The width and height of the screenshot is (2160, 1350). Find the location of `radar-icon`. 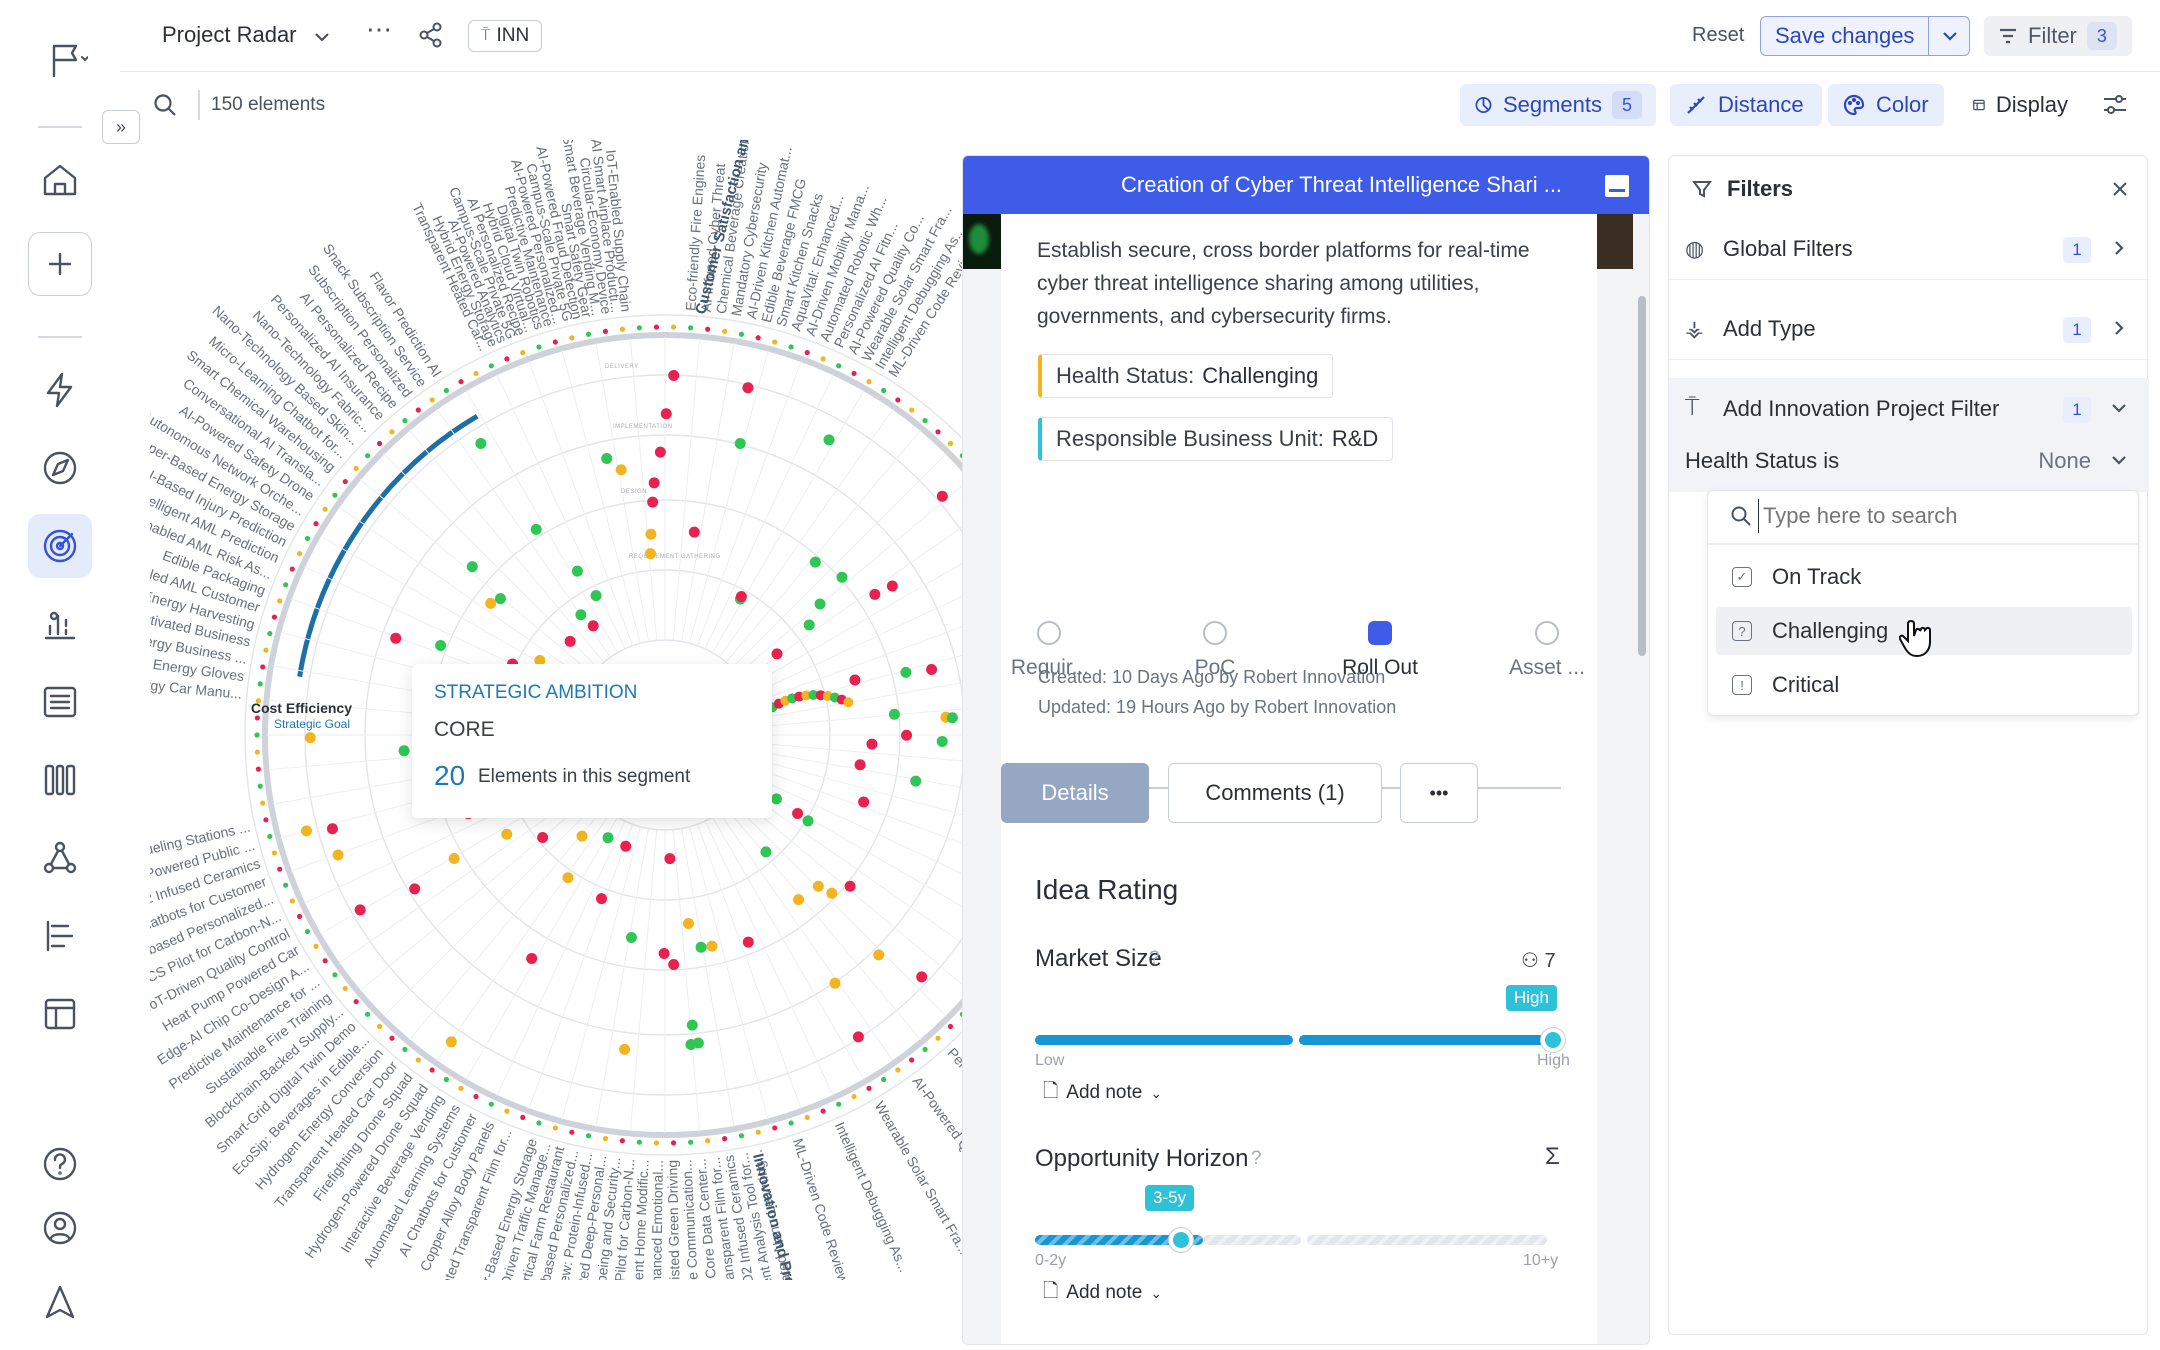

radar-icon is located at coordinates (60, 546).